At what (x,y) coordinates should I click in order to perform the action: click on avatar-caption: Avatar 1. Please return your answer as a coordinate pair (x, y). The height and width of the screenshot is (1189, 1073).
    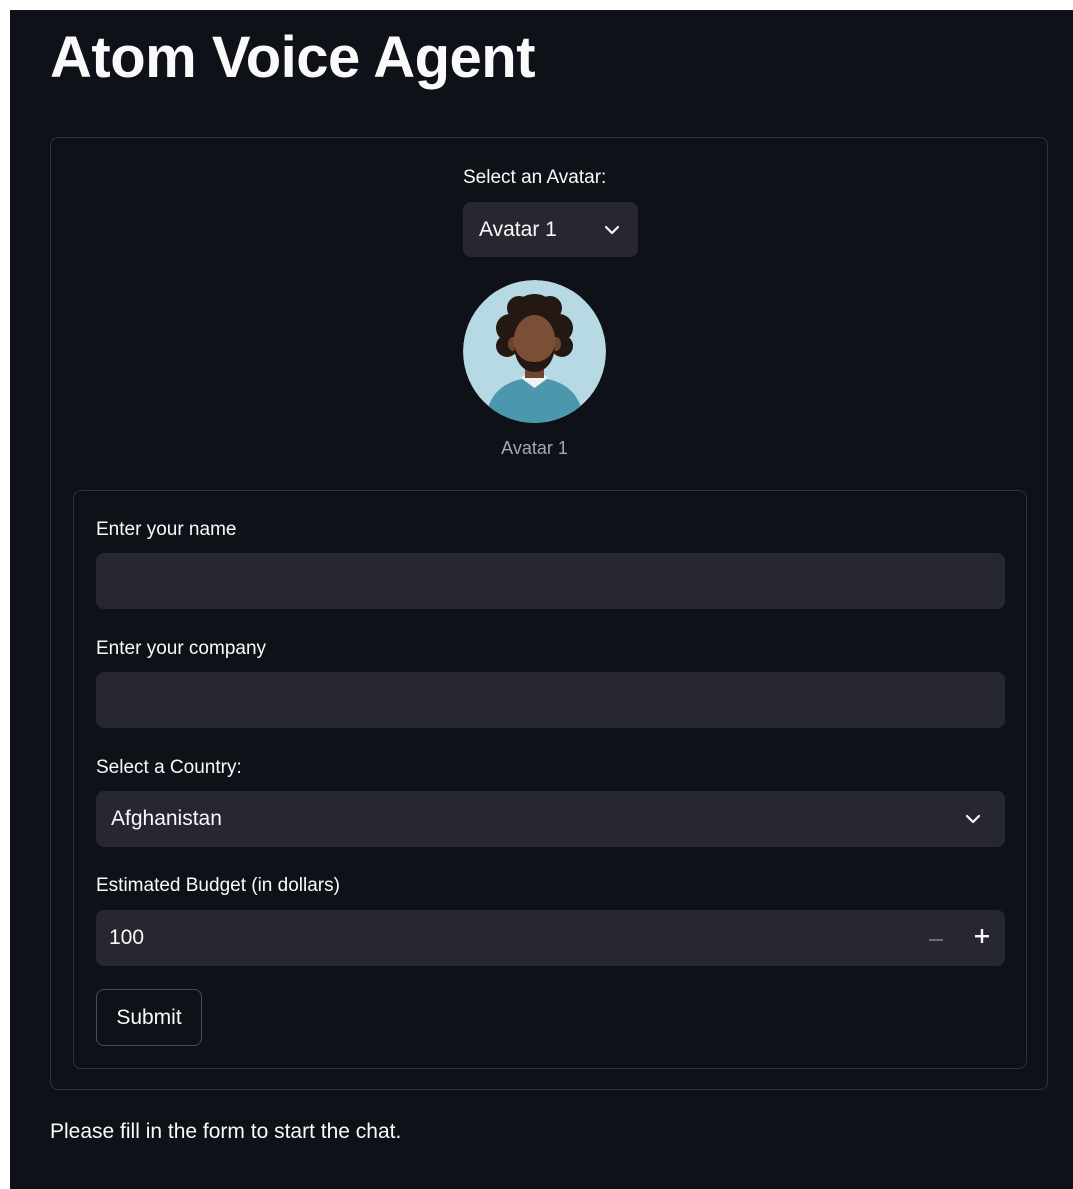
    Looking at the image, I should click on (534, 448).